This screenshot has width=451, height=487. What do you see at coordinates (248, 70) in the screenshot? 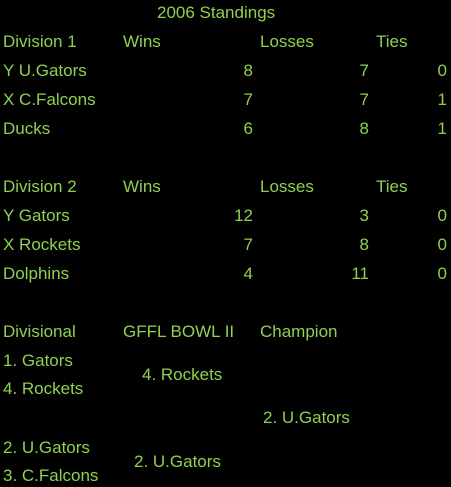
I see `table-row-wins: 8` at bounding box center [248, 70].